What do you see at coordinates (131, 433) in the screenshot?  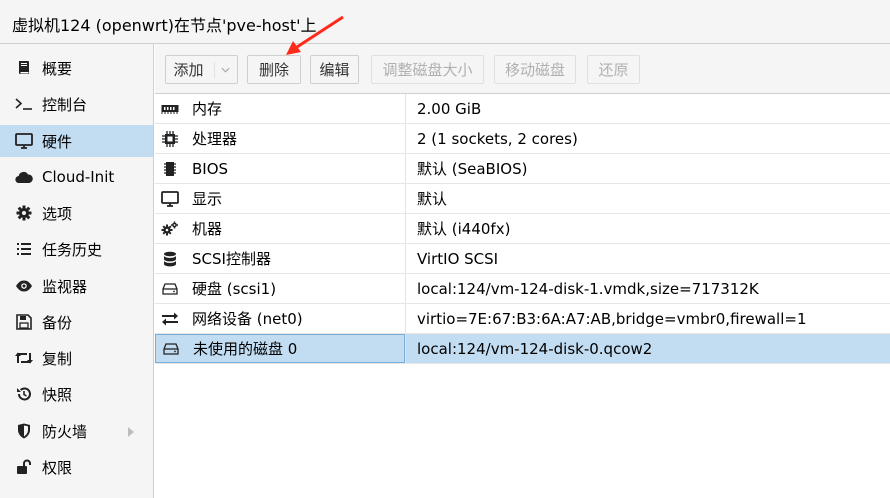 I see `submenu-arrow-icon` at bounding box center [131, 433].